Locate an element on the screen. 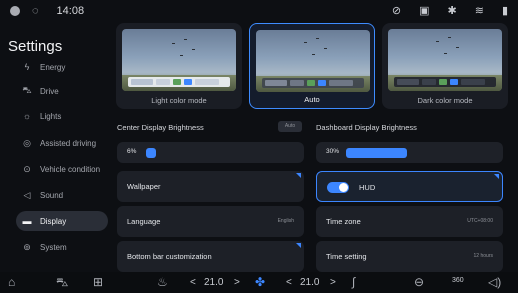  speaker-icon: ◁ is located at coordinates (27, 194).